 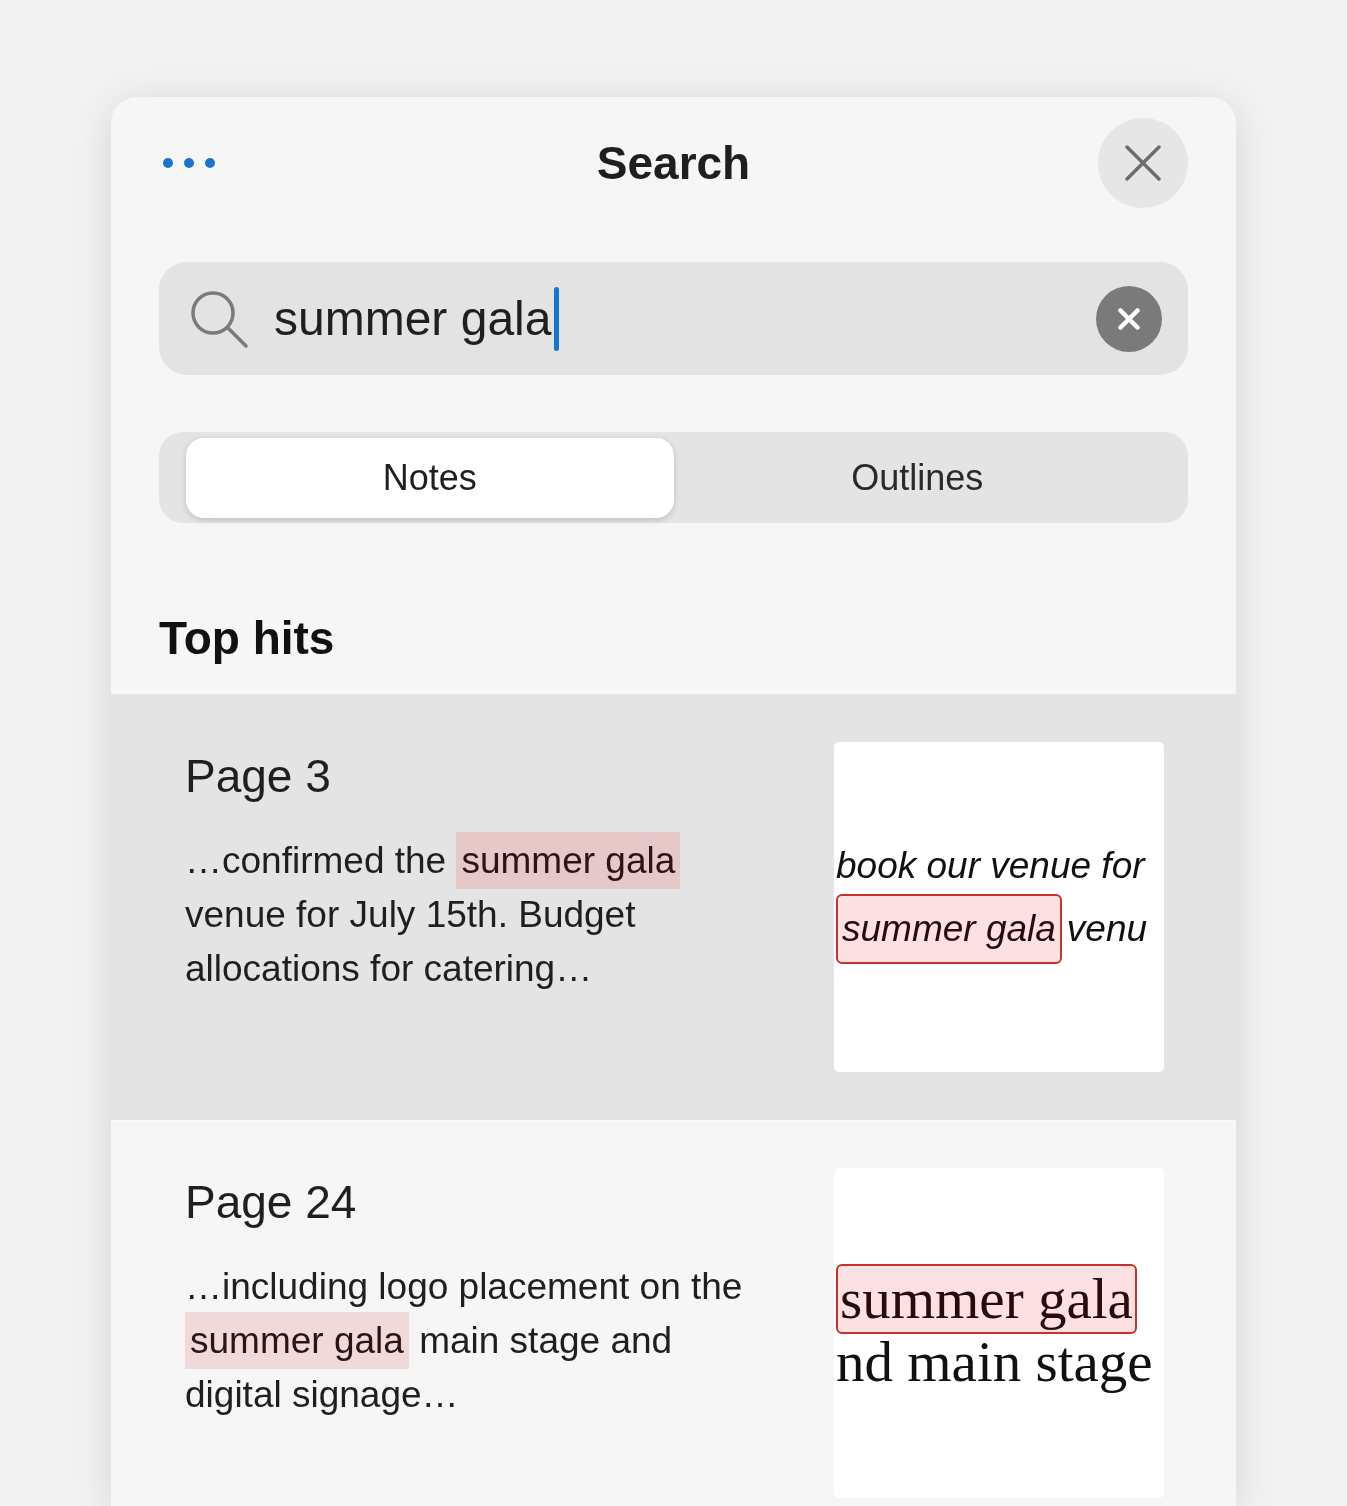 I want to click on result-page-title: Page 24, so click(x=271, y=1202).